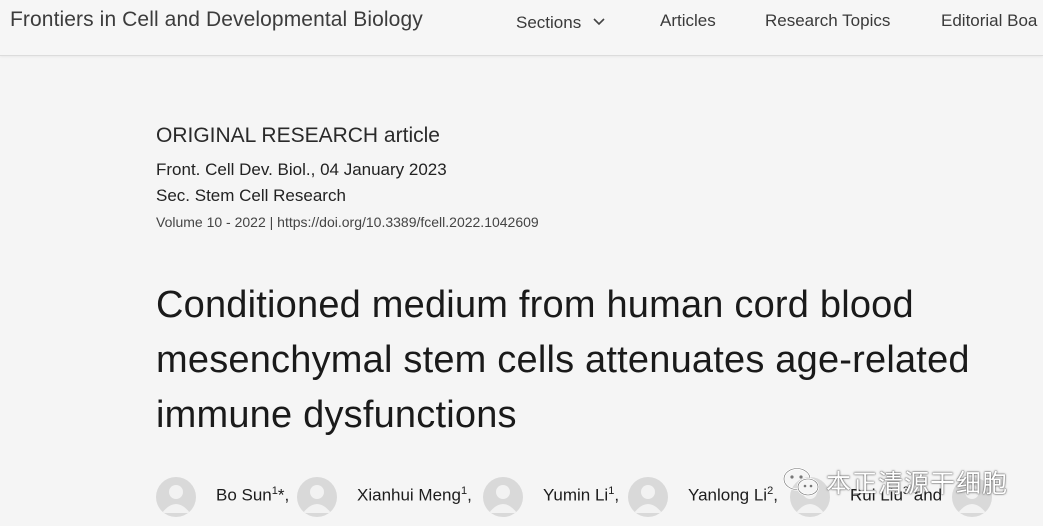 The width and height of the screenshot is (1043, 526). What do you see at coordinates (252, 495) in the screenshot?
I see `author-name: Bo Sun1*,` at bounding box center [252, 495].